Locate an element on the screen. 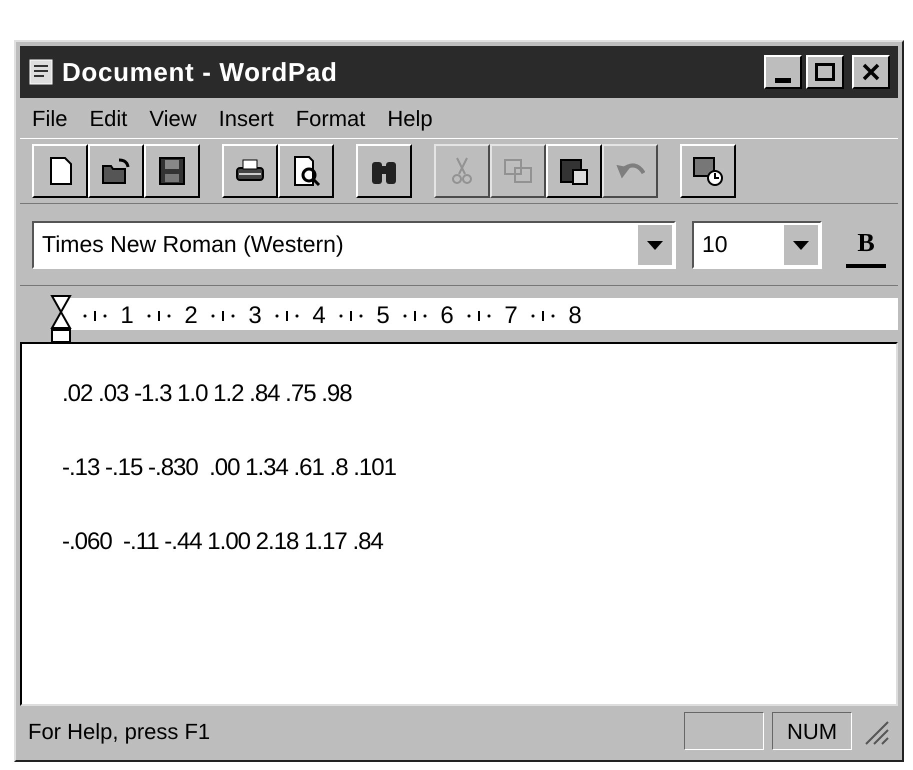  menu-item: File is located at coordinates (50, 118).